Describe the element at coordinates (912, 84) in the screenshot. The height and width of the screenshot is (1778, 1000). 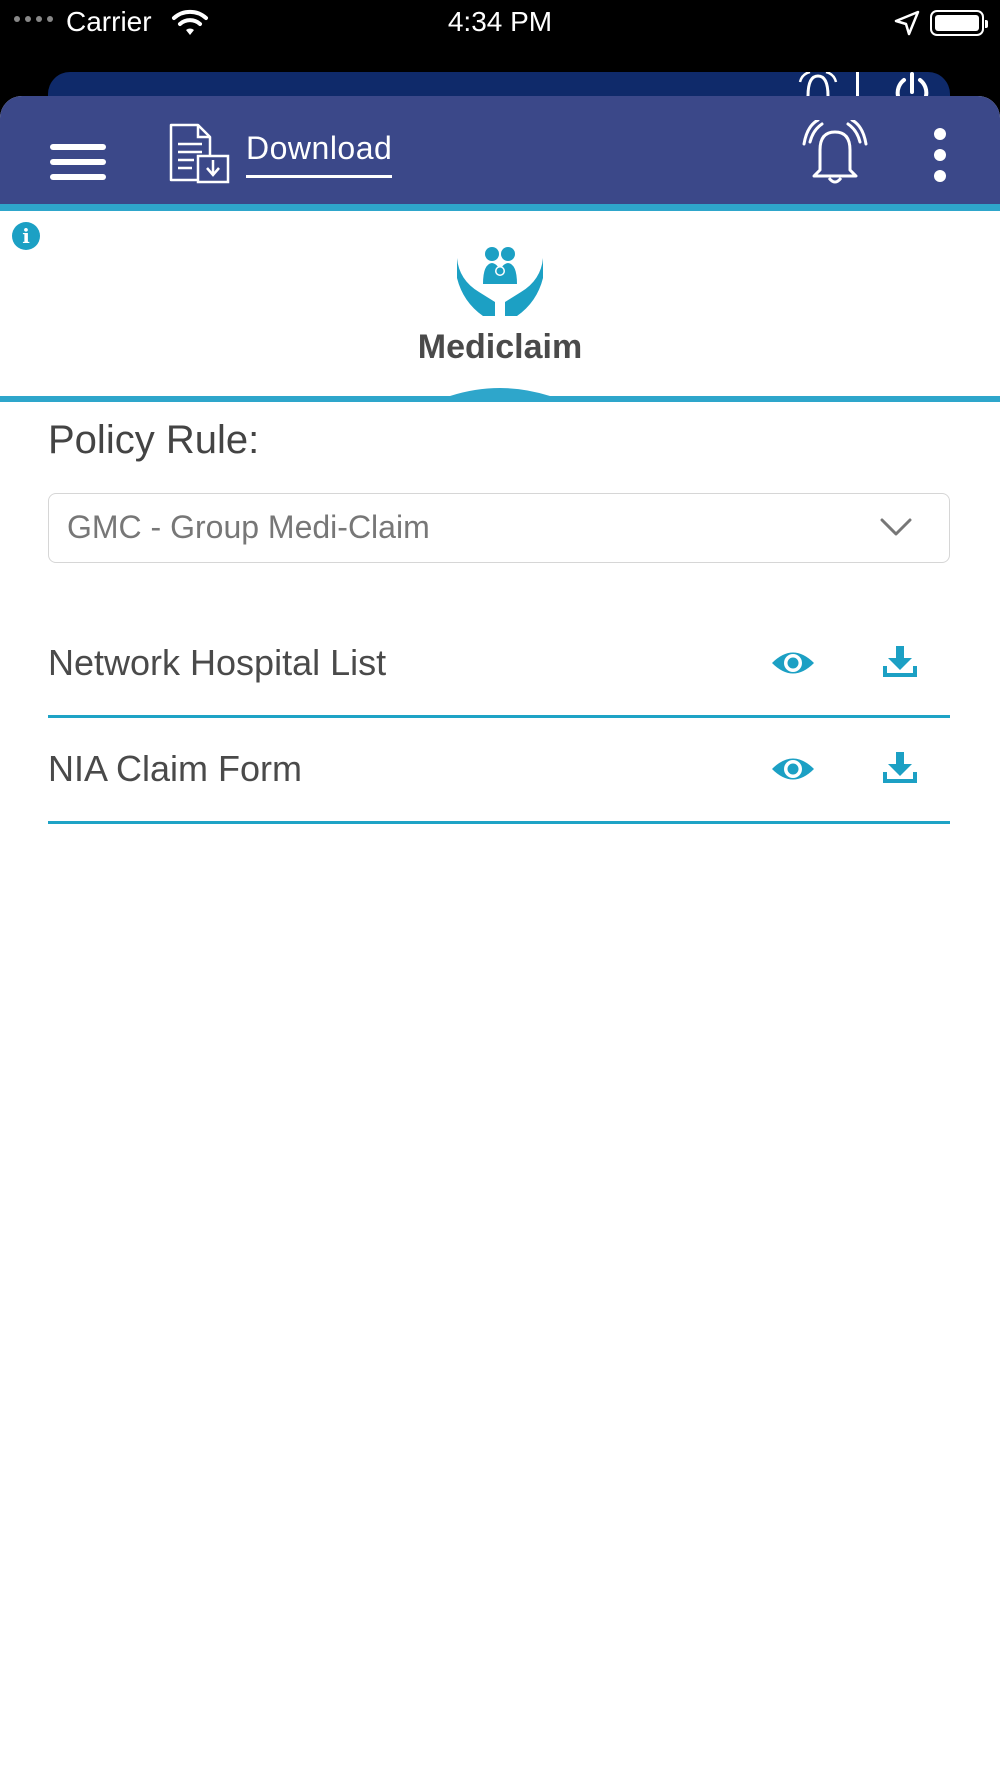
I see `background-power-icon` at that location.